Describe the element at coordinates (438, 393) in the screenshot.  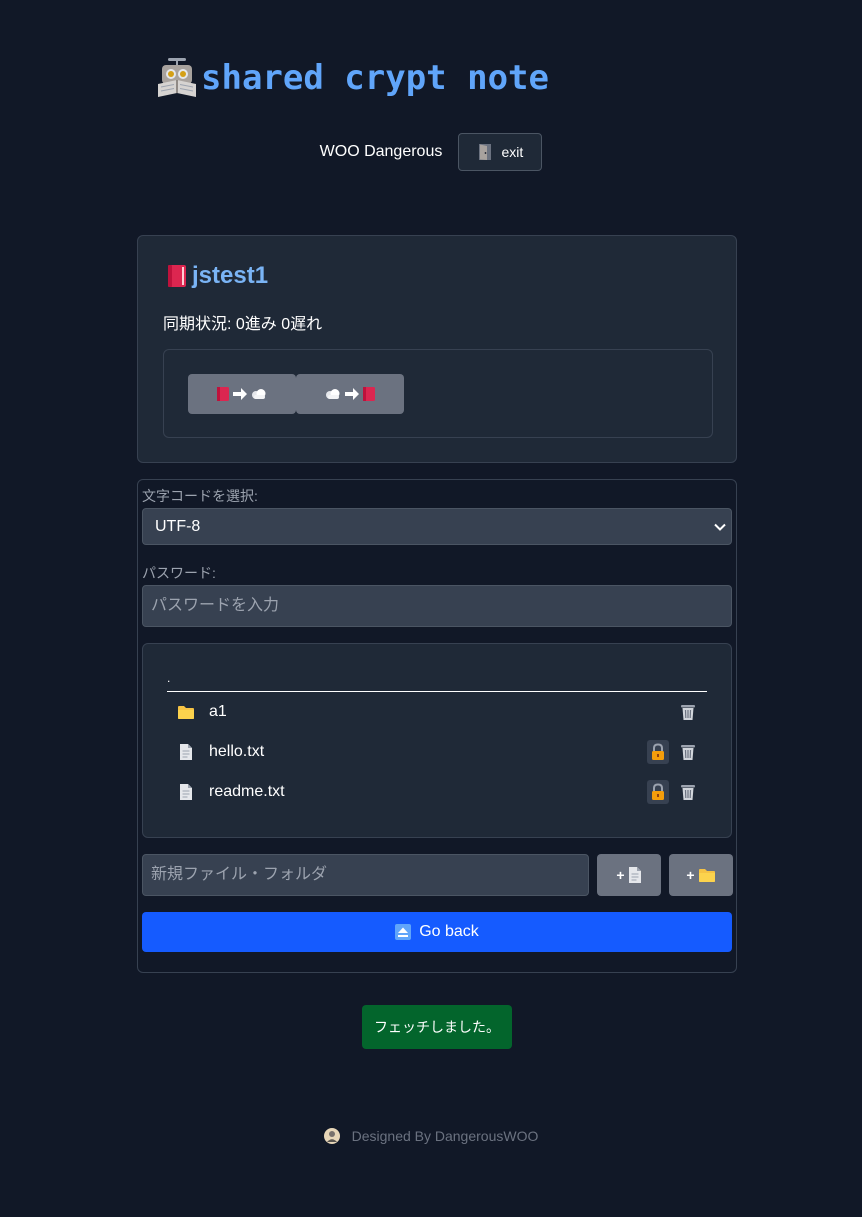
I see `sync-actions` at that location.